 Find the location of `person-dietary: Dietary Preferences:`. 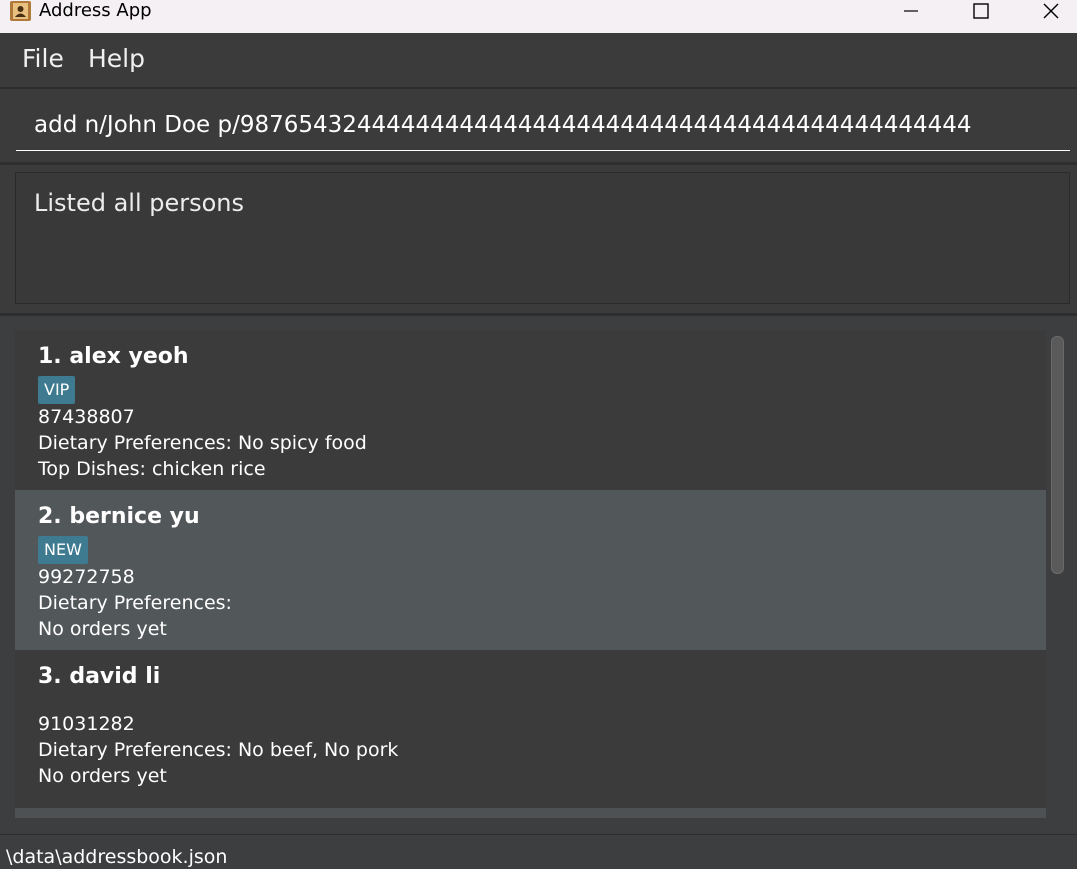

person-dietary: Dietary Preferences: is located at coordinates (135, 603).